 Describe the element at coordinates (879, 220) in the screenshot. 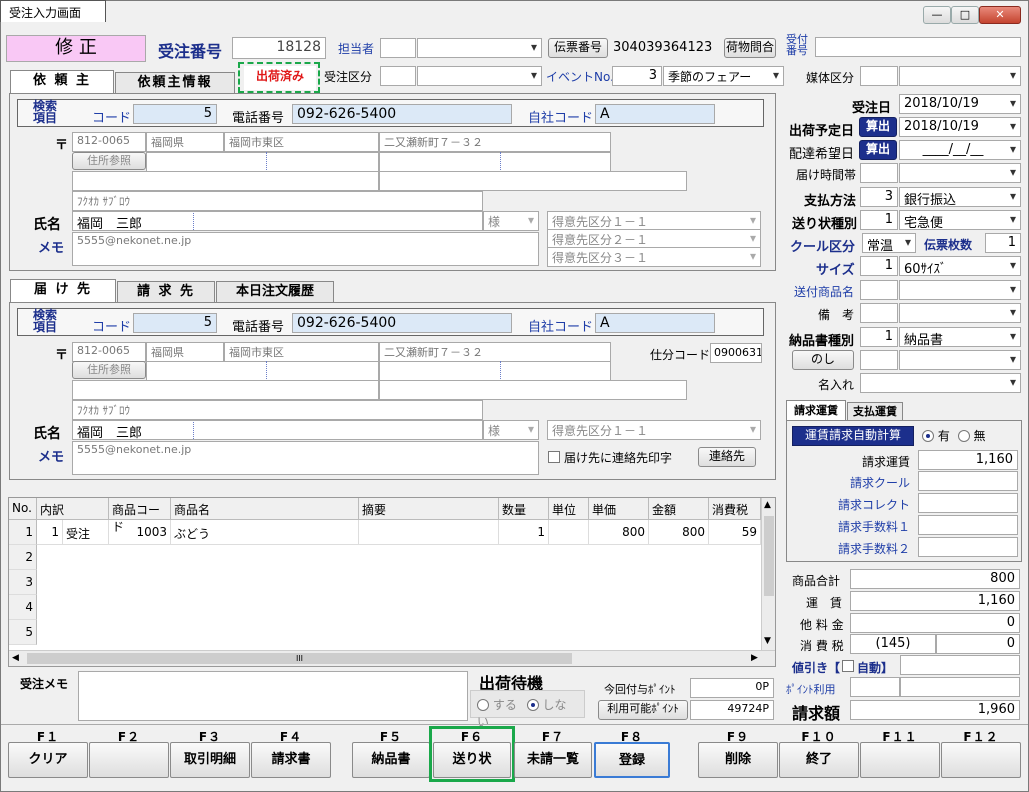

I see `slip-kind-code: 1` at that location.